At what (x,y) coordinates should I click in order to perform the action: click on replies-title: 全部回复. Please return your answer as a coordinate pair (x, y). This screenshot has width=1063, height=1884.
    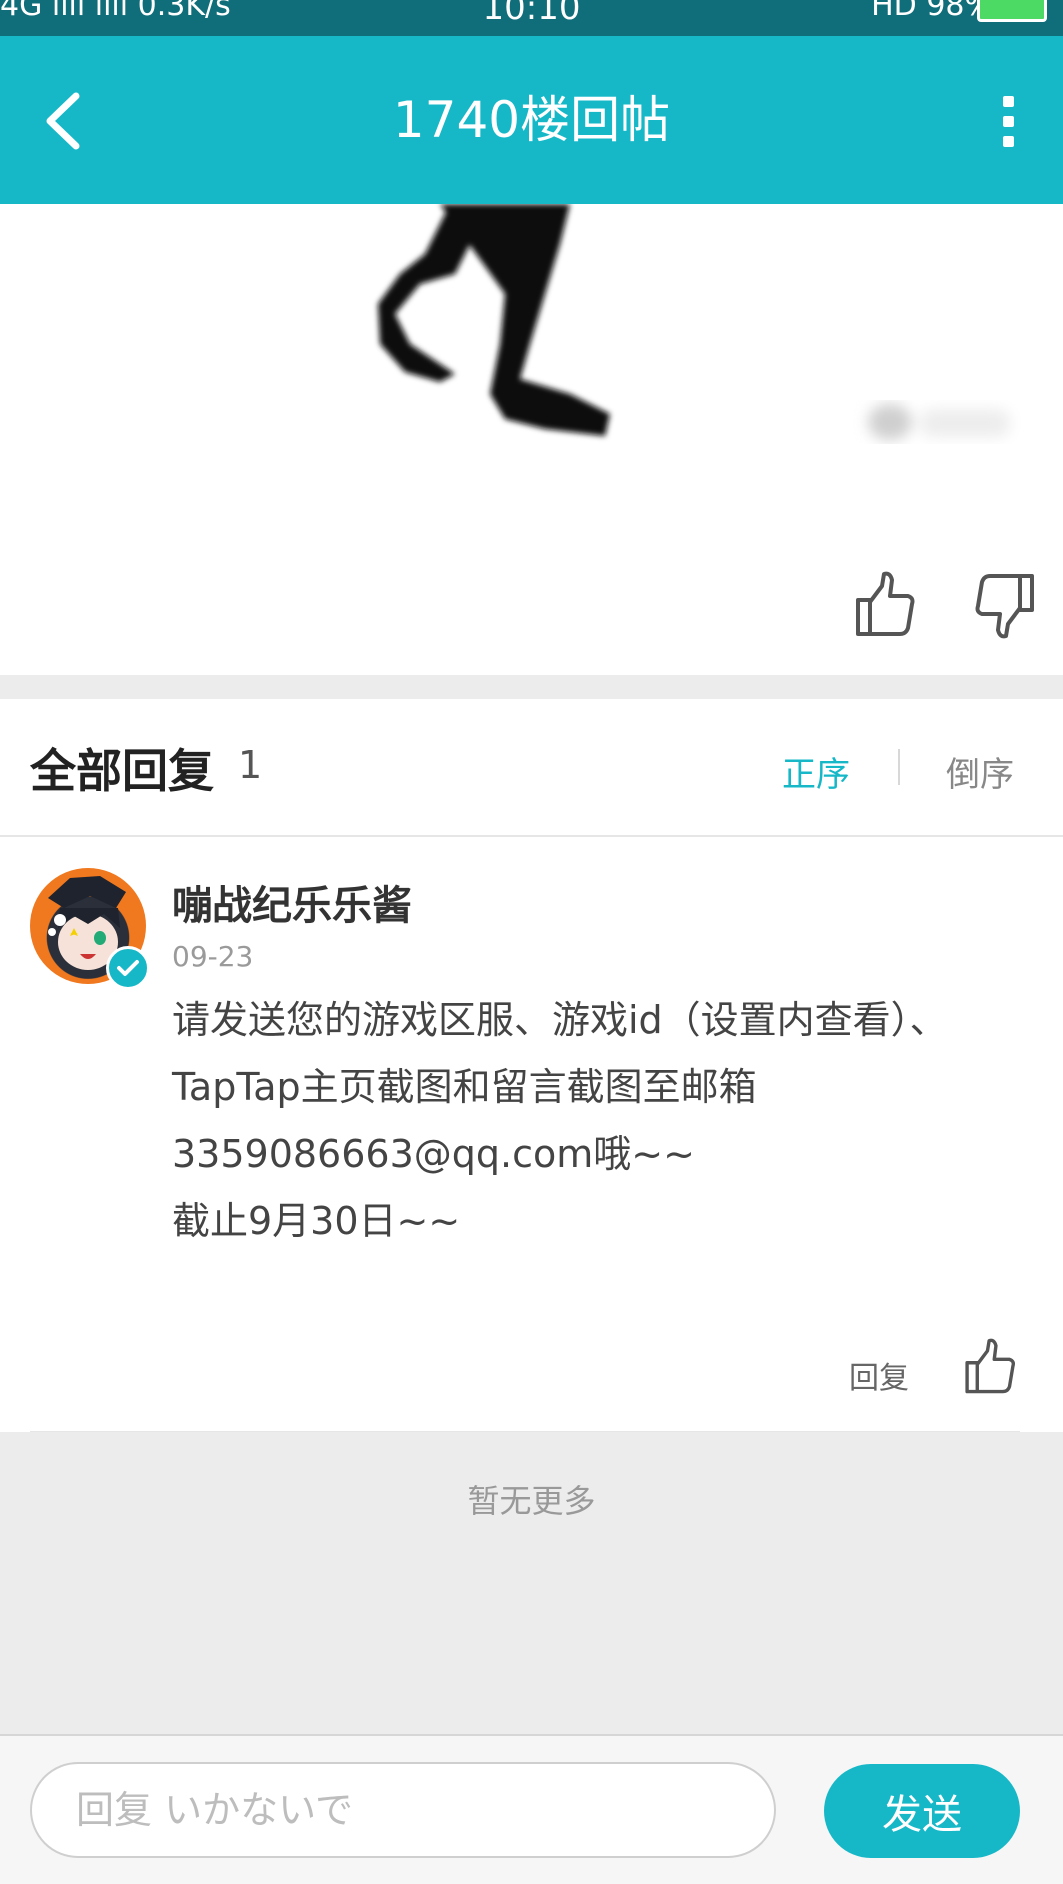
    Looking at the image, I should click on (122, 771).